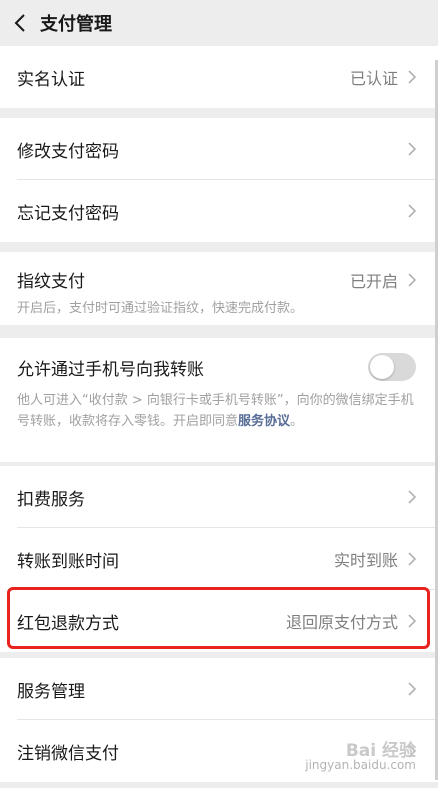 The width and height of the screenshot is (438, 788). I want to click on page-title: 支付管理, so click(76, 24).